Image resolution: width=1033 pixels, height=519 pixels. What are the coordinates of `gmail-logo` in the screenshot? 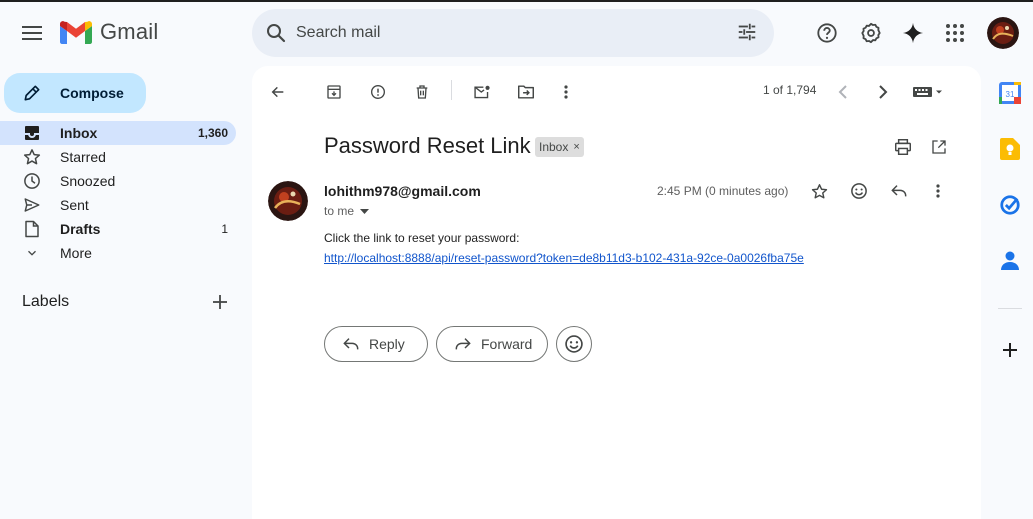 It's located at (76, 32).